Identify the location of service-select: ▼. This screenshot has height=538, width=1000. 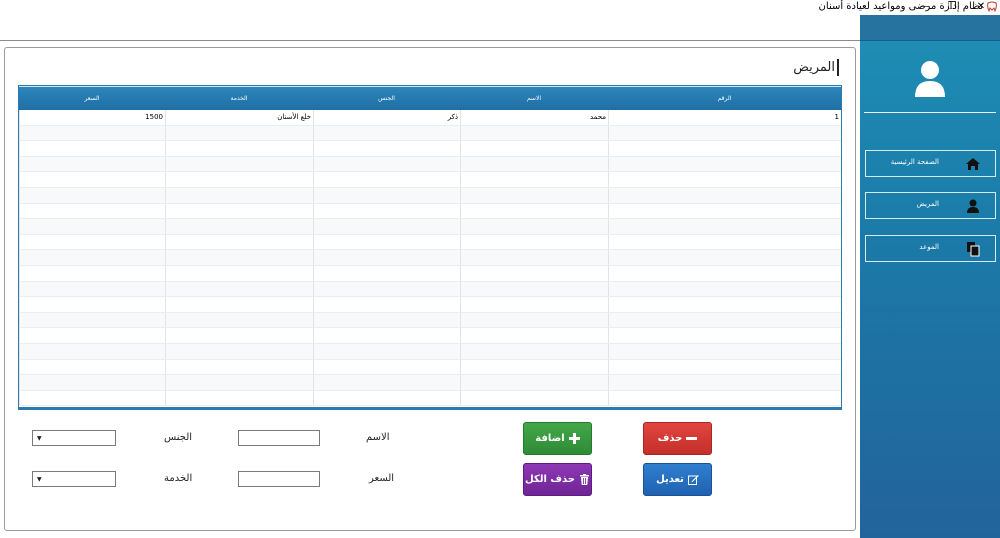
(74, 479).